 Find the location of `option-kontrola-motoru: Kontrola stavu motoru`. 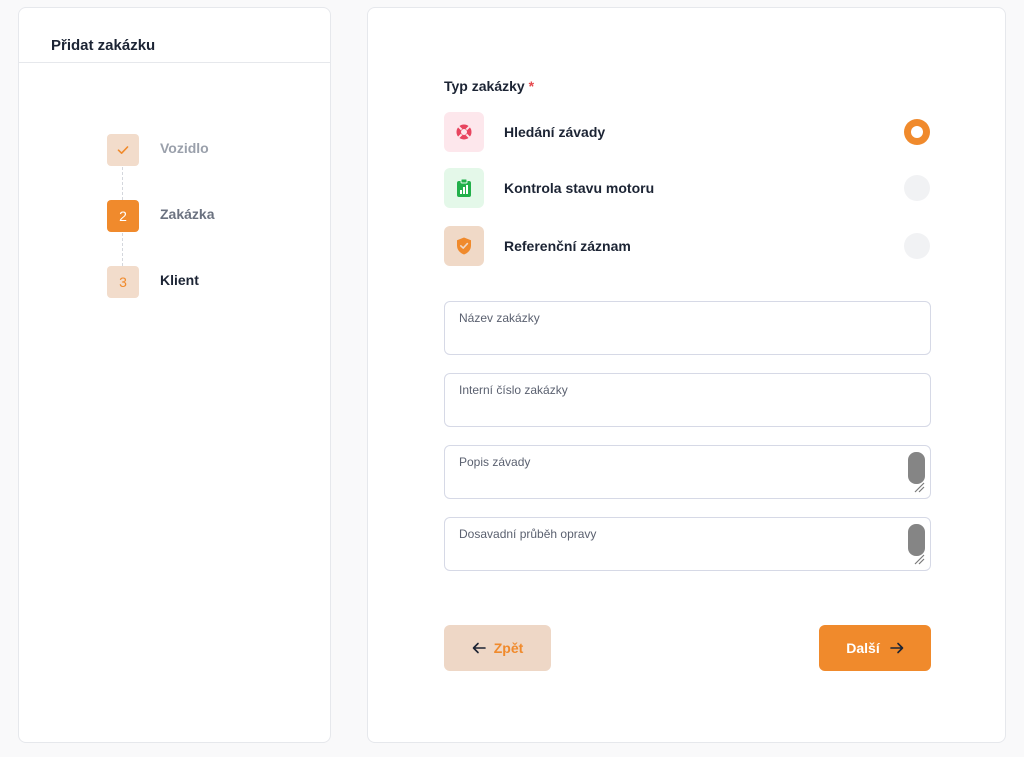

option-kontrola-motoru: Kontrola stavu motoru is located at coordinates (687, 188).